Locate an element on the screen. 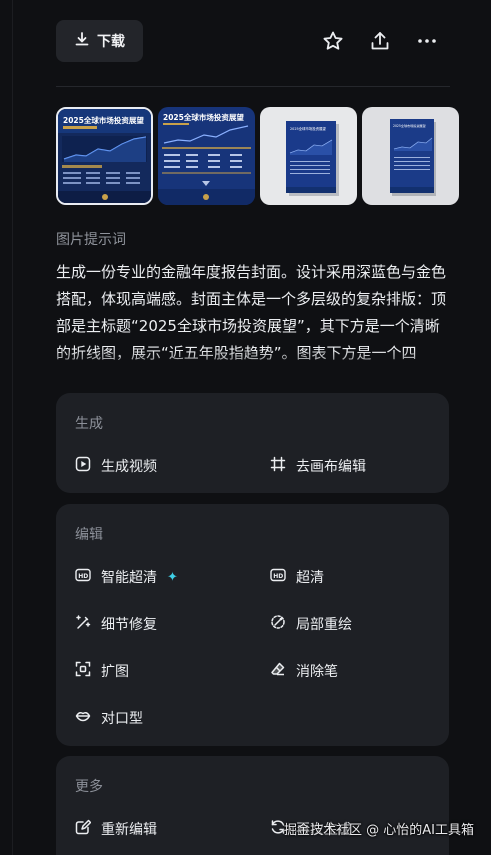  expand-image-button: 扩图 is located at coordinates (102, 671).